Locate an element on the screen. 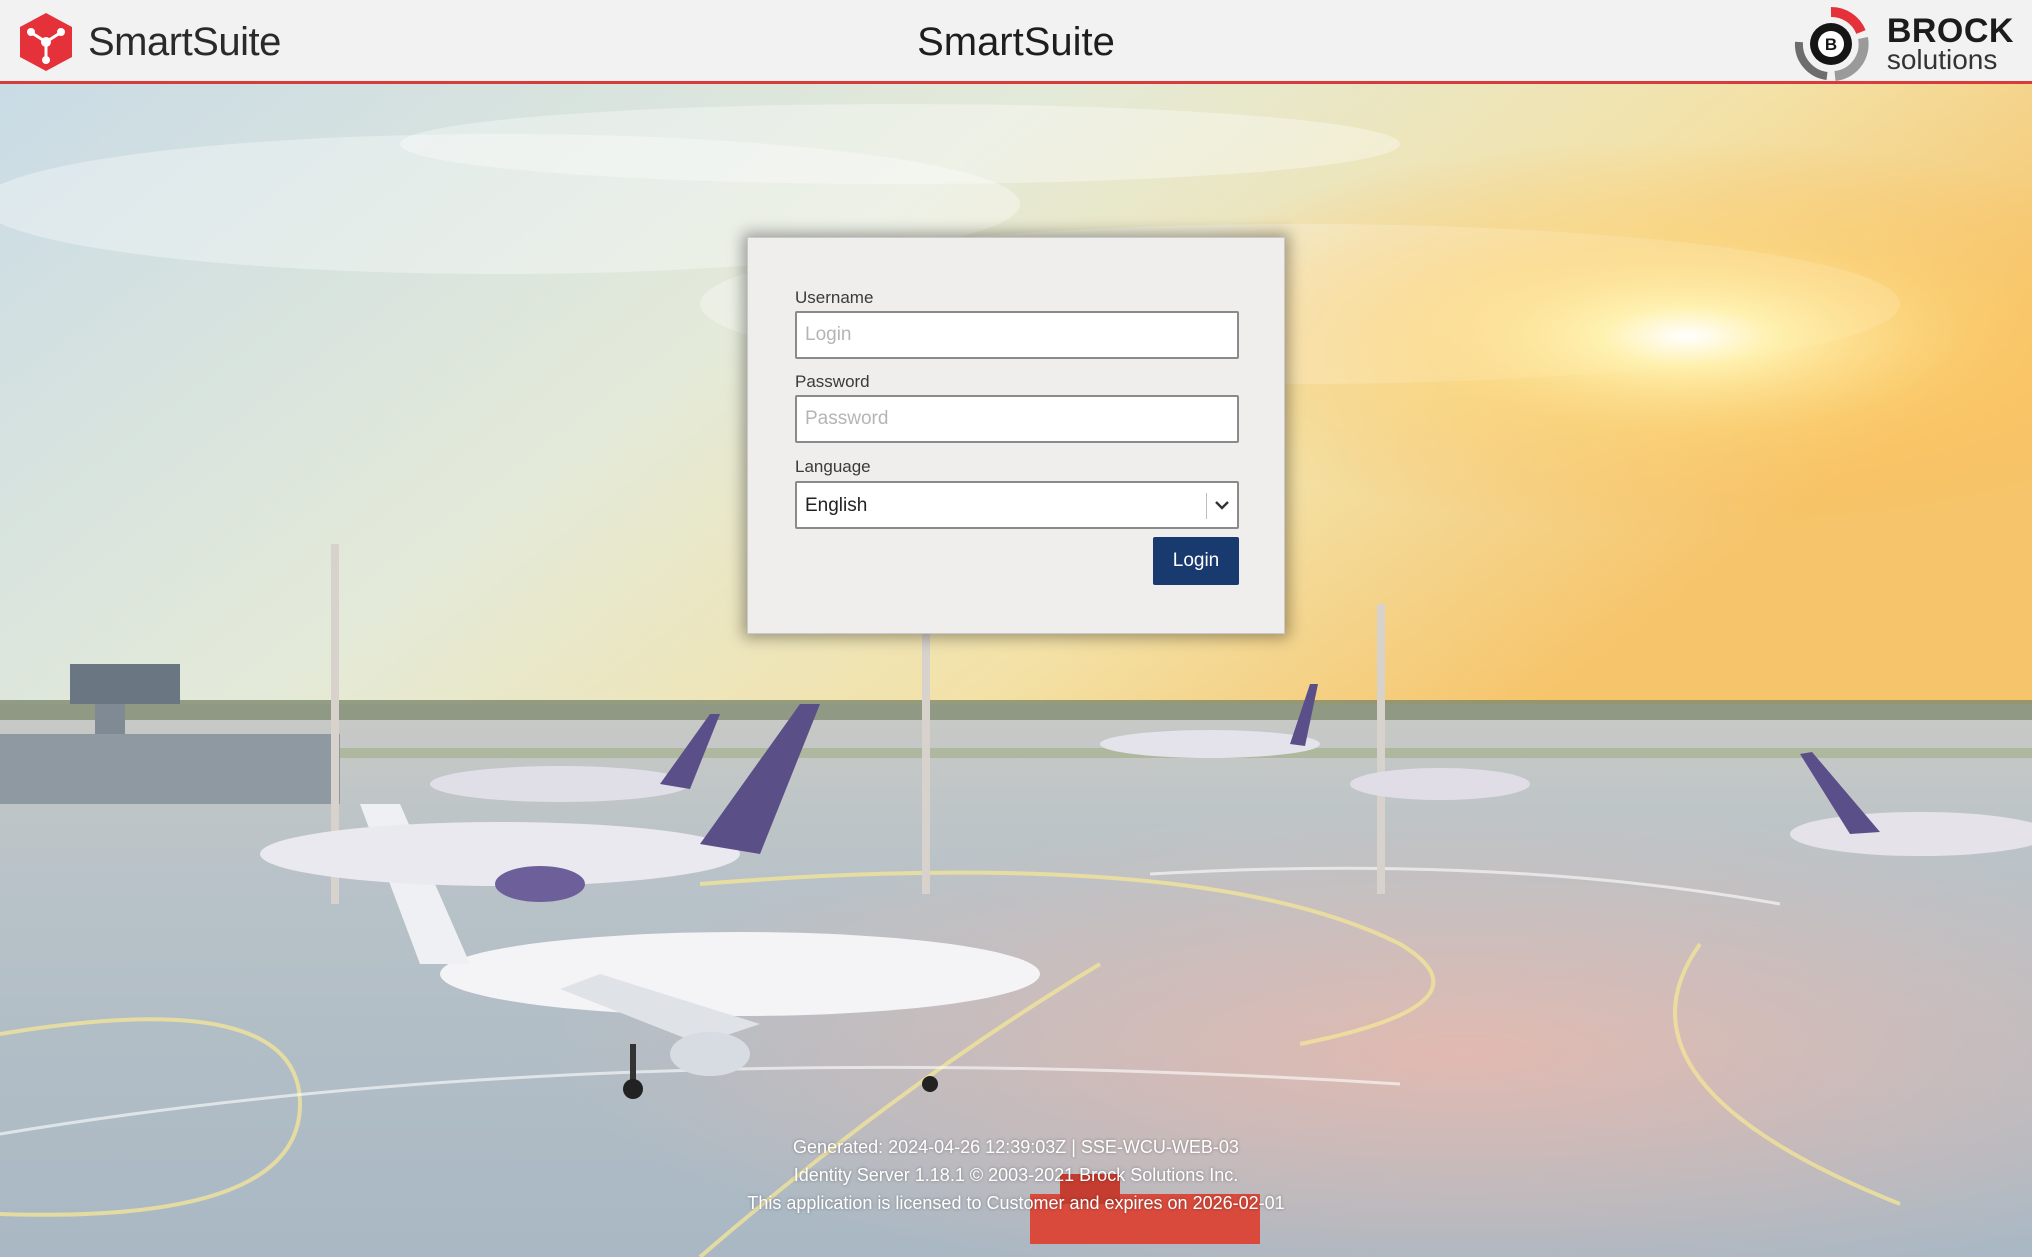 The height and width of the screenshot is (1257, 2032). password-label: Password is located at coordinates (832, 381).